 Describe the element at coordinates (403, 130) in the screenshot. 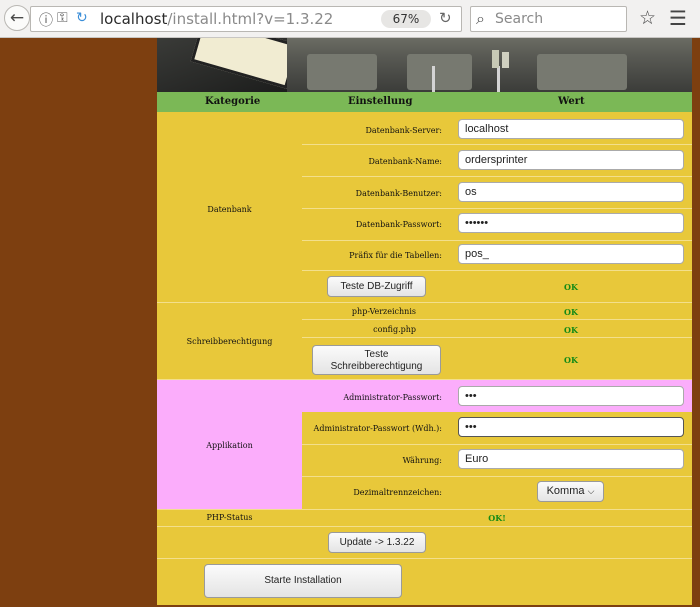

I see `db-server-label: Datenbank-Server:` at that location.